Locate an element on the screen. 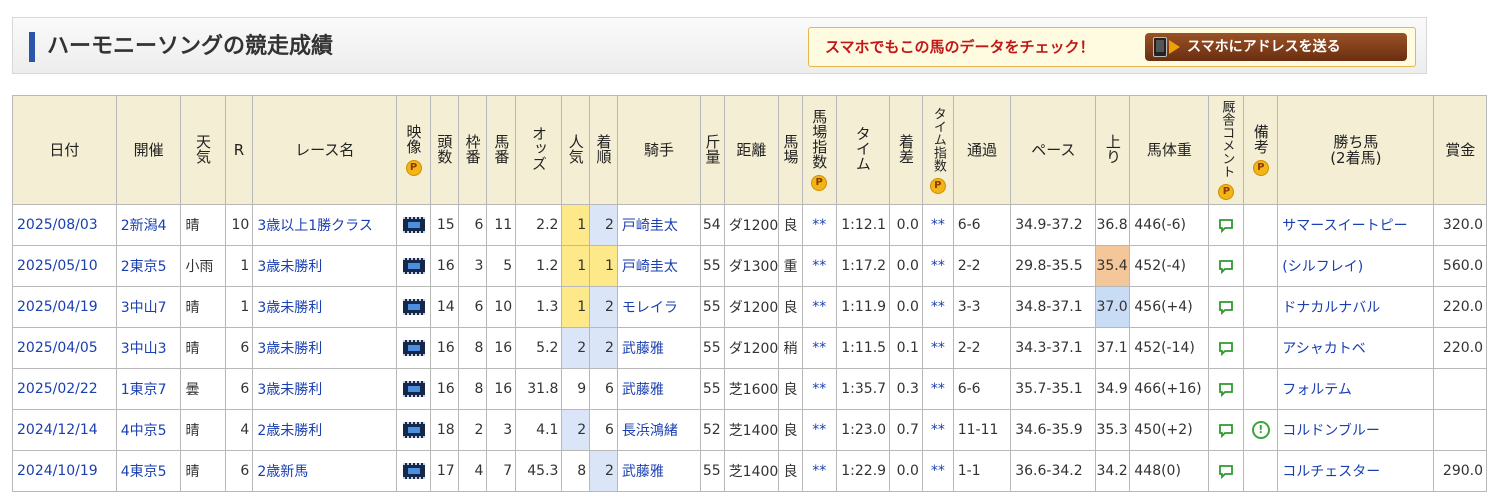 This screenshot has width=1500, height=500. venue-link: 4中京5 is located at coordinates (148, 430).